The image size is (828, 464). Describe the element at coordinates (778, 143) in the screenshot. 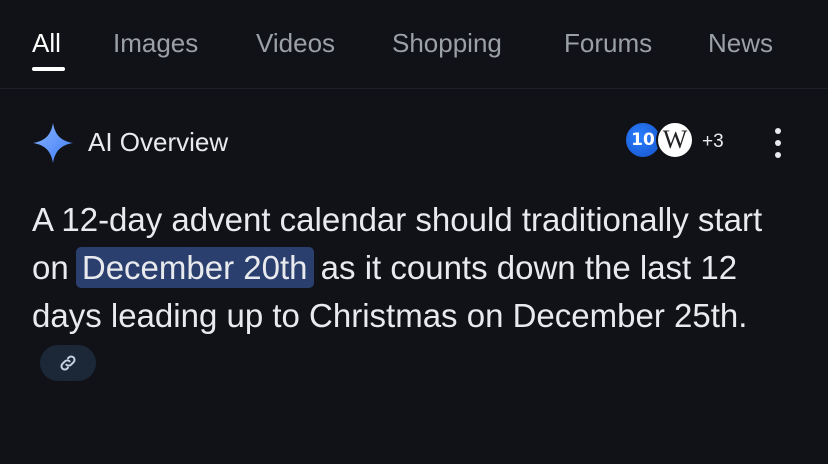

I see `more-vert-icon` at that location.